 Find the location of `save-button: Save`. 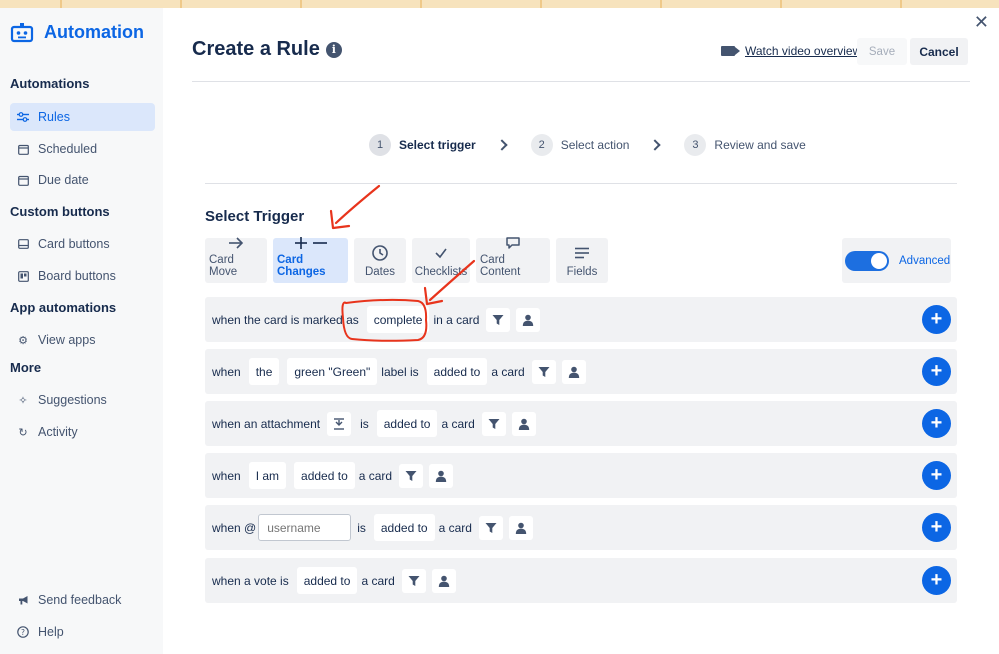

save-button: Save is located at coordinates (882, 51).